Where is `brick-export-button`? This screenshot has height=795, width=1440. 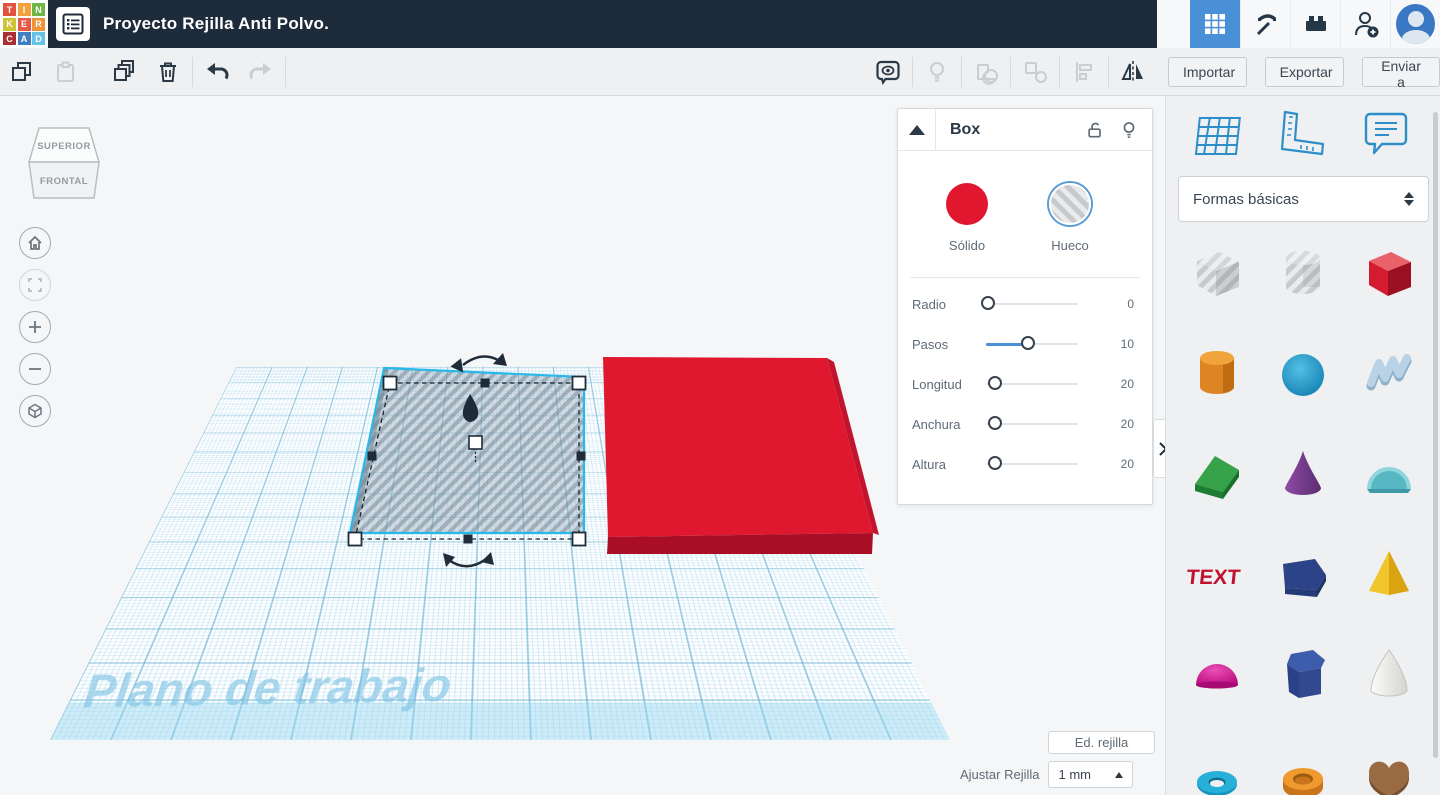
brick-export-button is located at coordinates (1315, 24).